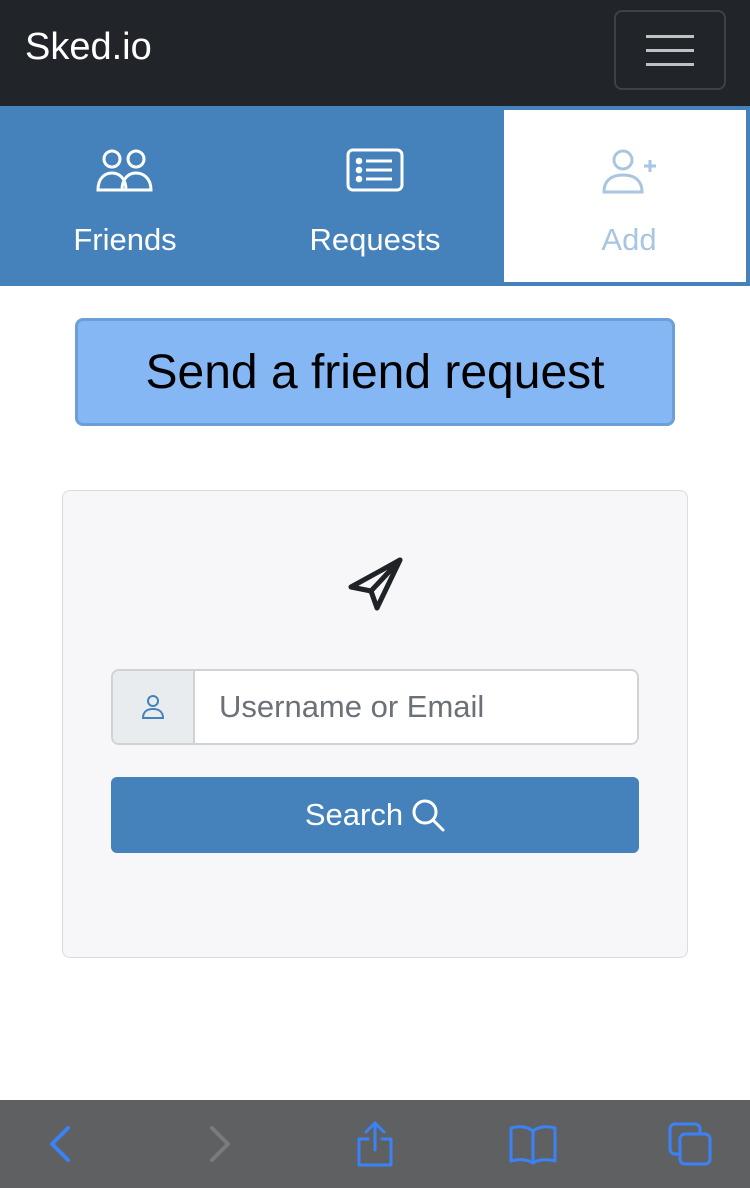  I want to click on page-title: Send a friend request, so click(375, 372).